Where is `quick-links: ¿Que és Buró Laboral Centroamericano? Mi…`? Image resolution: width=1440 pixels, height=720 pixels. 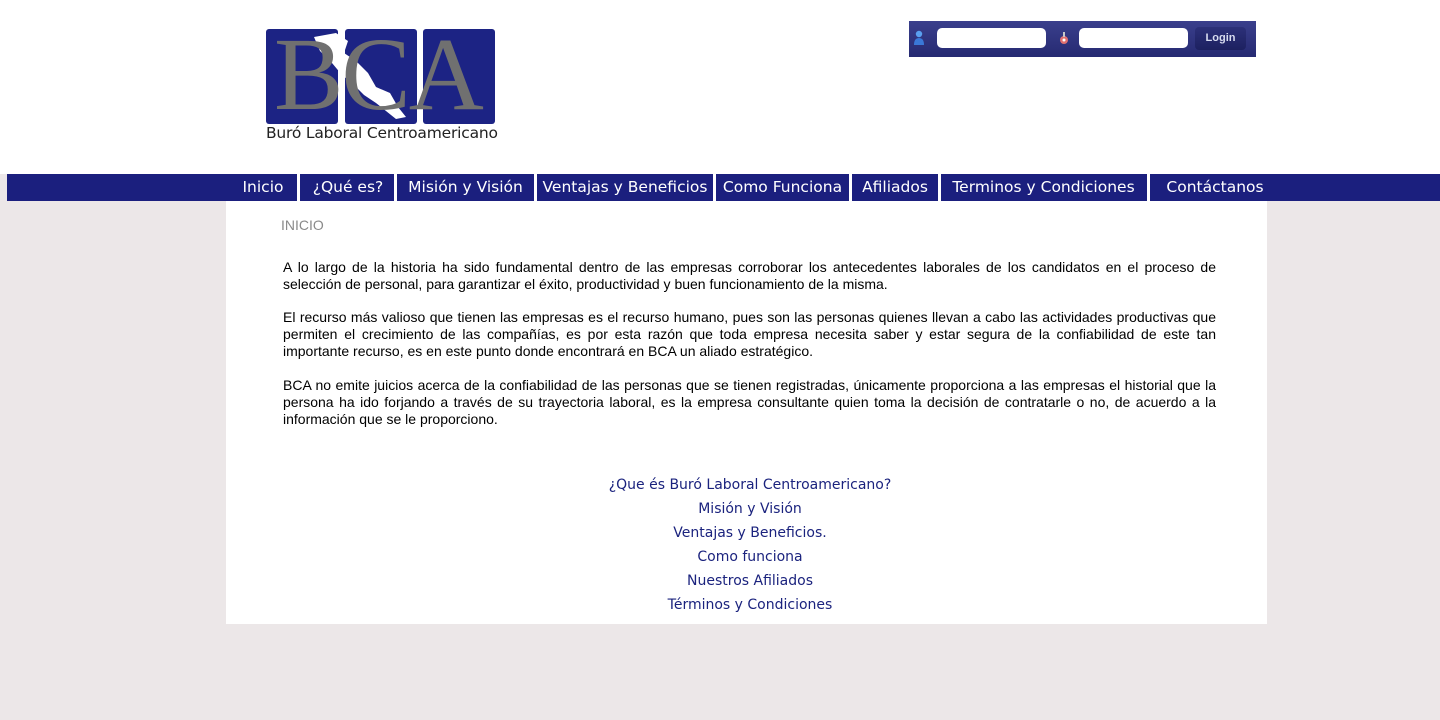 quick-links: ¿Que és Buró Laboral Centroamericano? Mi… is located at coordinates (750, 545).